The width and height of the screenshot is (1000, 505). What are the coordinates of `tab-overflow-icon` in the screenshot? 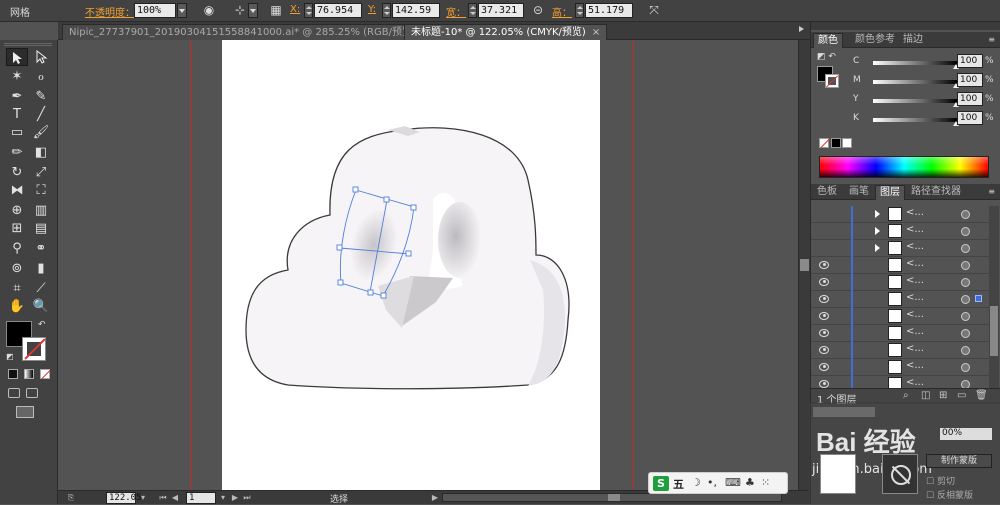 It's located at (801, 29).